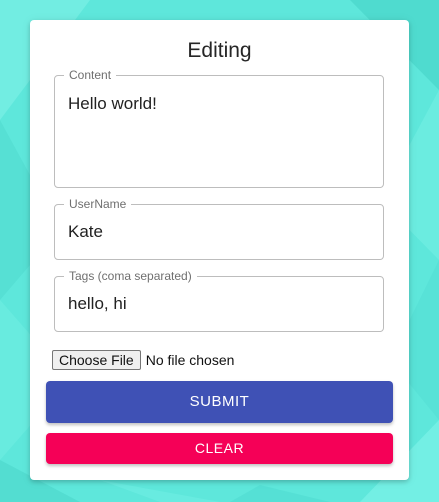  What do you see at coordinates (219, 402) in the screenshot?
I see `submit-button: SUBMIT` at bounding box center [219, 402].